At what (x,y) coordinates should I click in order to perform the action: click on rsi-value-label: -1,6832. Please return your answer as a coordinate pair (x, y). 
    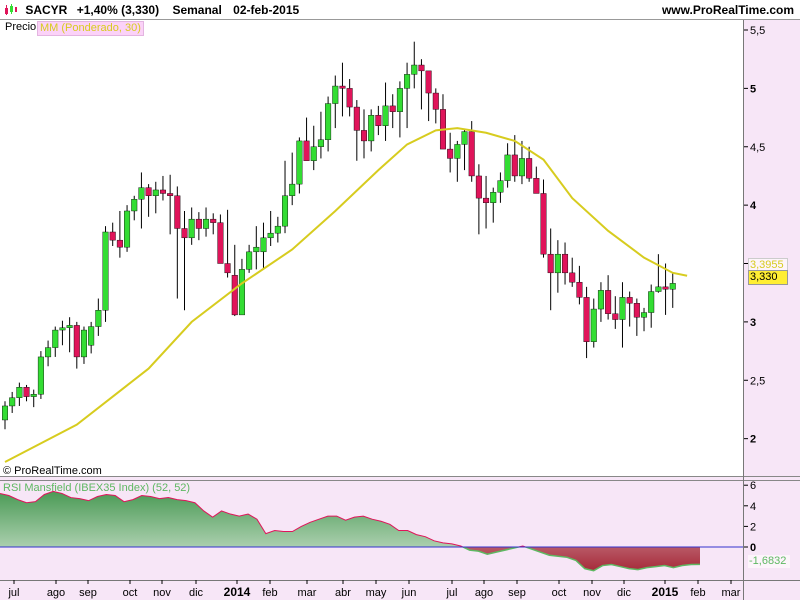
    Looking at the image, I should click on (769, 561).